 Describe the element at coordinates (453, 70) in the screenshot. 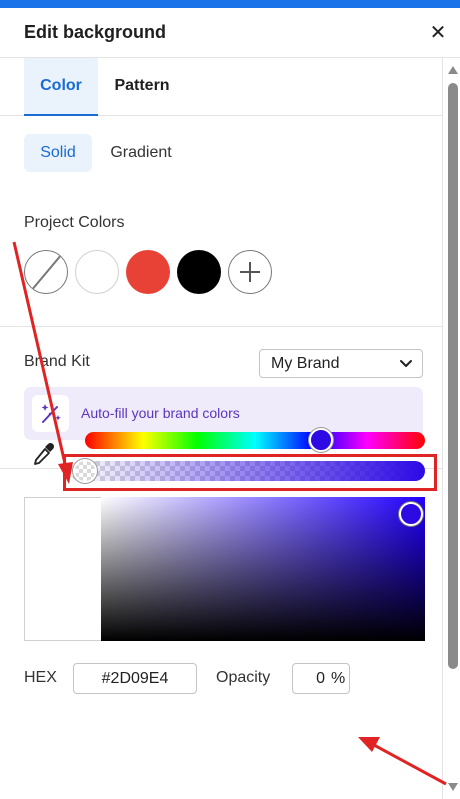

I see `scroll-up-arrow-icon` at that location.